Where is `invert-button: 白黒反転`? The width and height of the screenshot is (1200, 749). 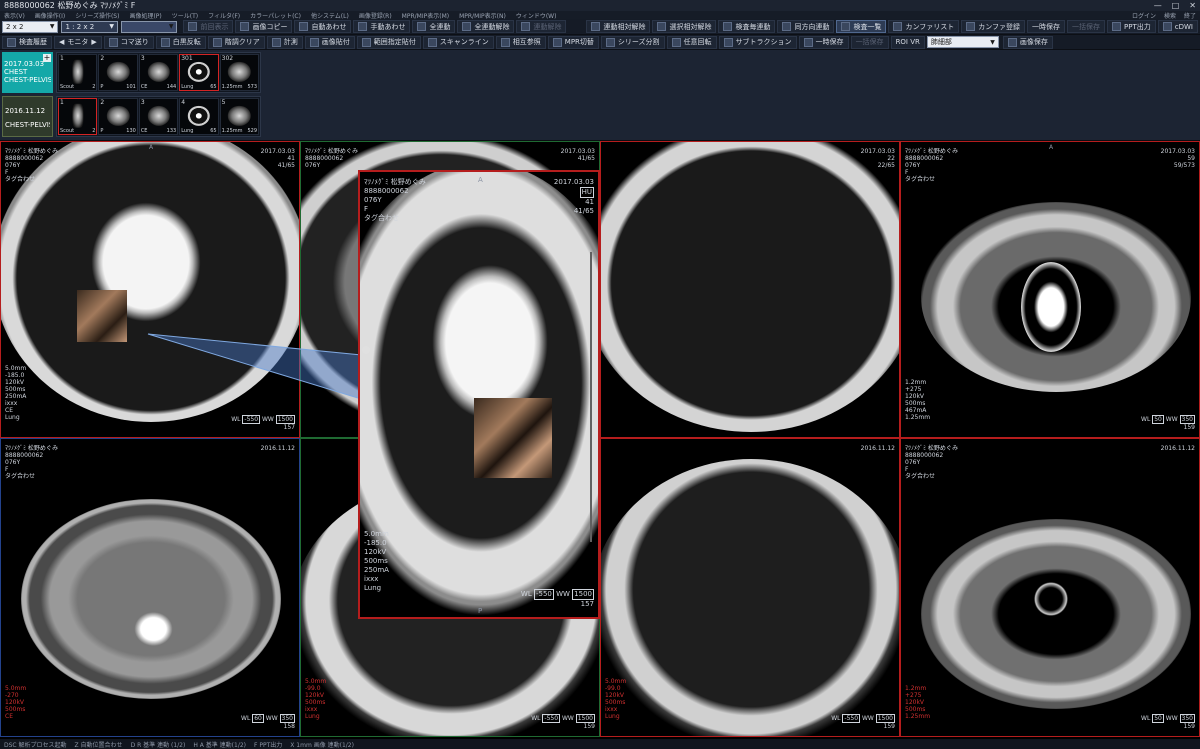
invert-button: 白黒反転 is located at coordinates (180, 42).